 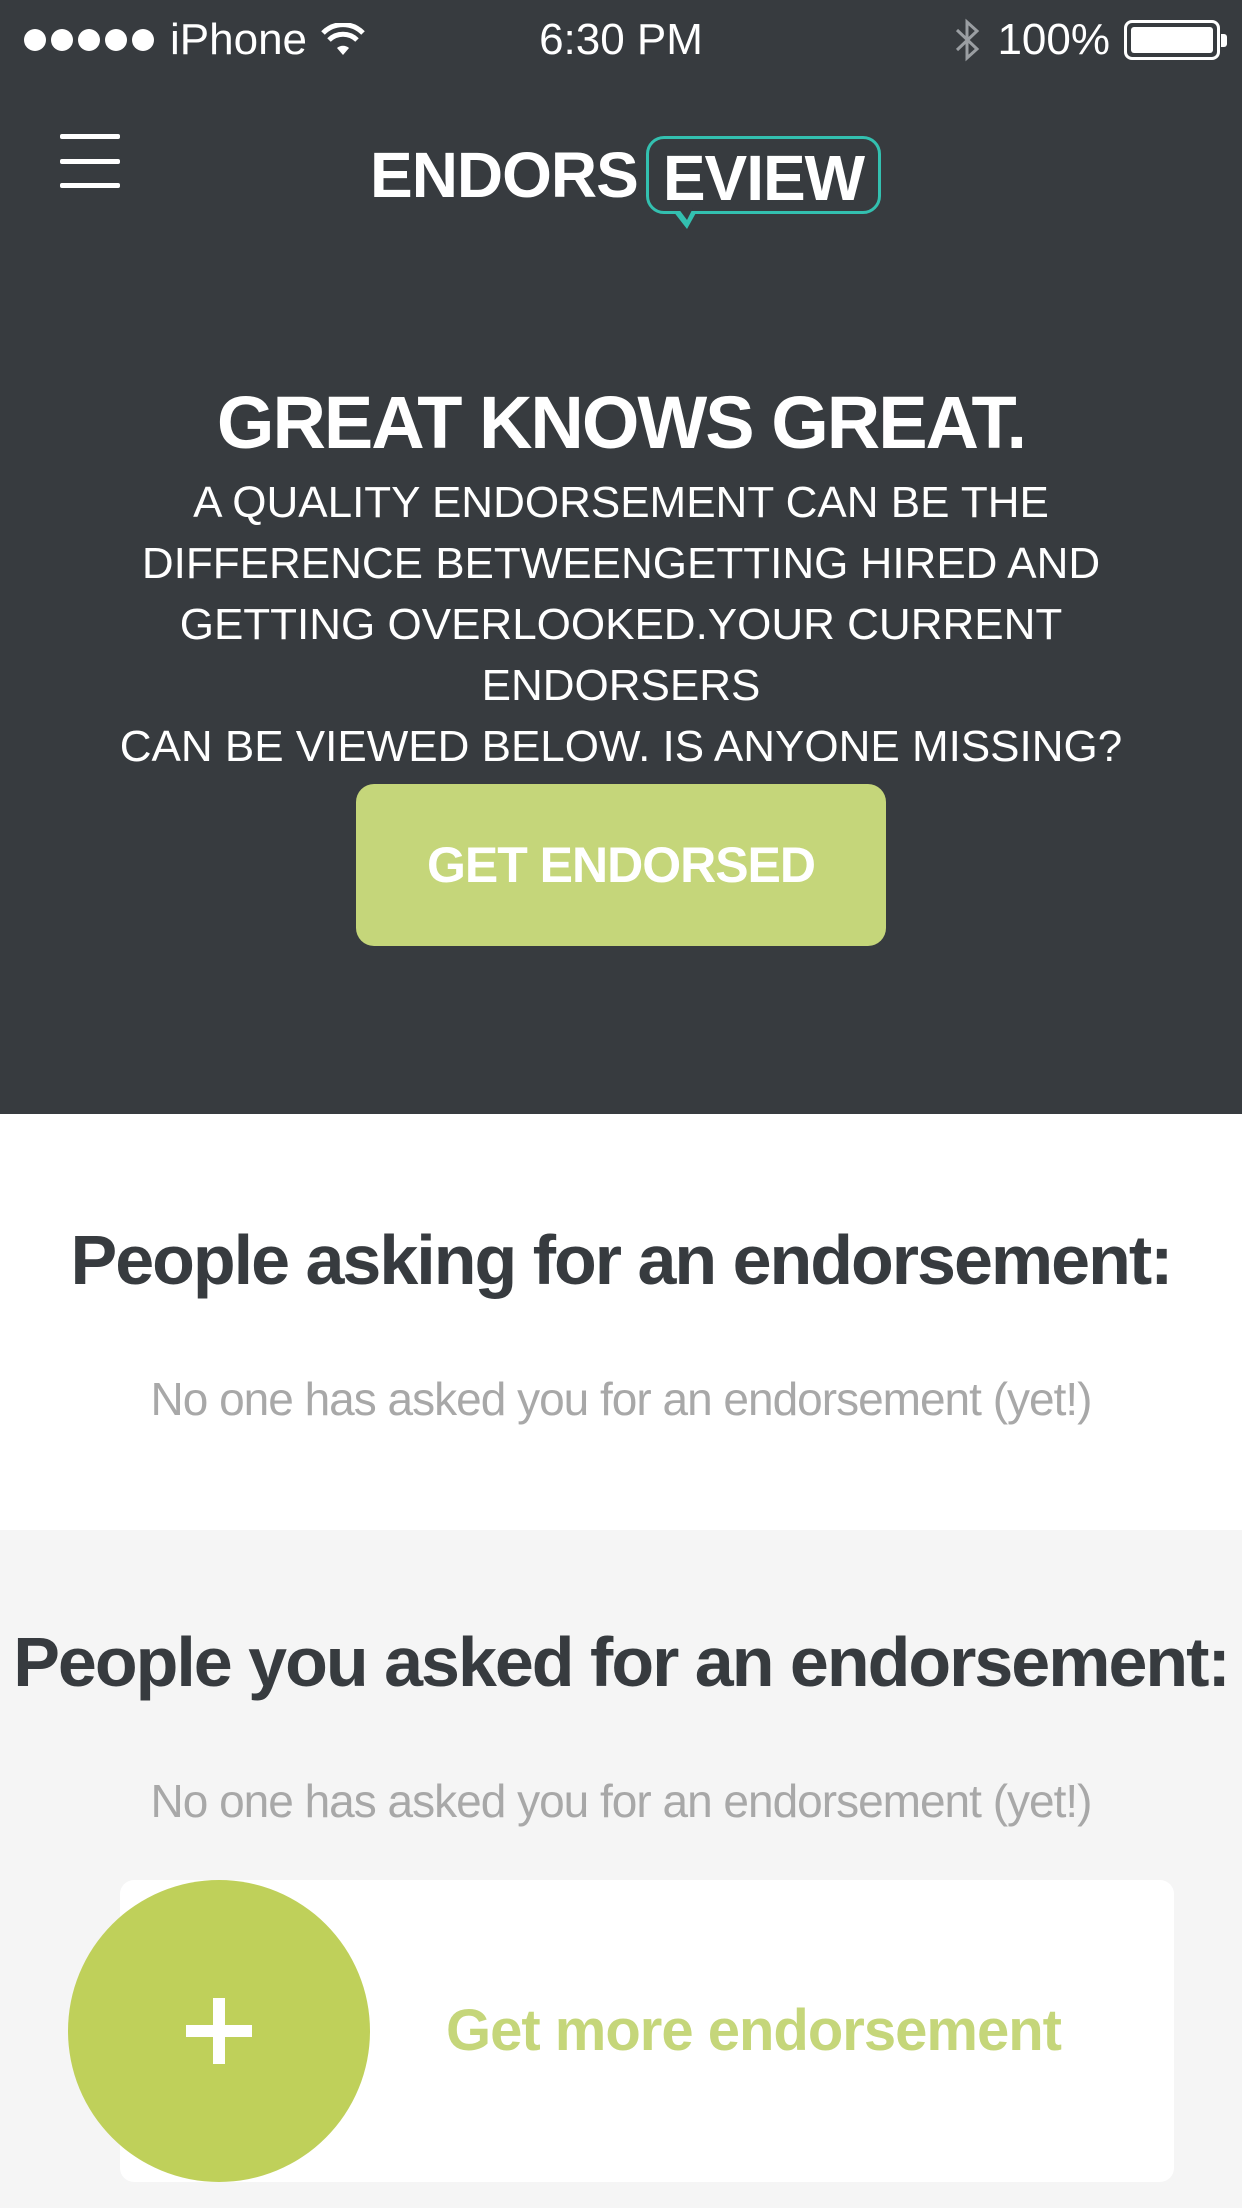 I want to click on hero-description-line: CAN BE VIEWED BELOW. IS ANYONE MISSING?, so click(x=621, y=746).